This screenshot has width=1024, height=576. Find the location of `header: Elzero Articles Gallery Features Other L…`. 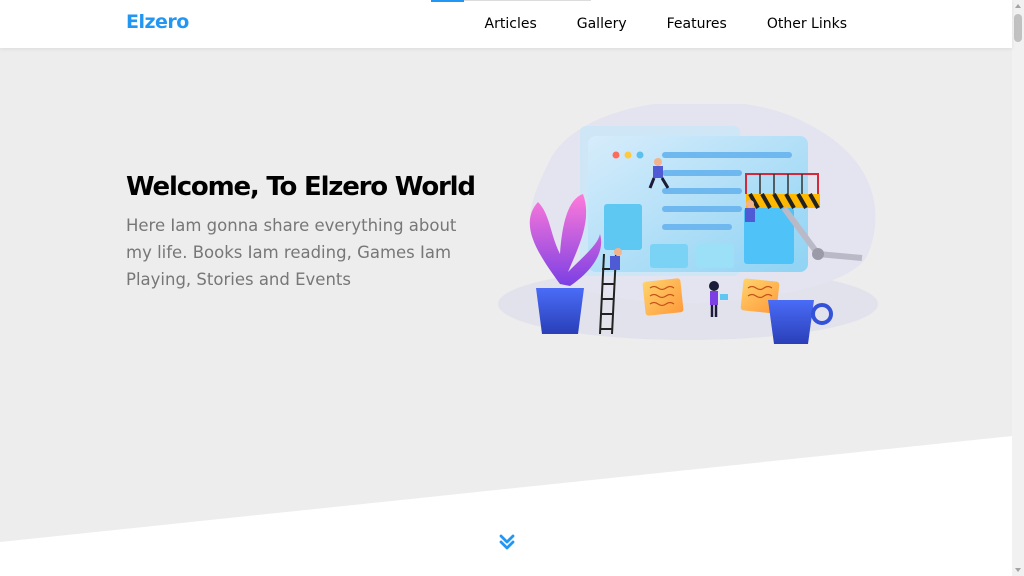

header: Elzero Articles Gallery Features Other L… is located at coordinates (506, 24).